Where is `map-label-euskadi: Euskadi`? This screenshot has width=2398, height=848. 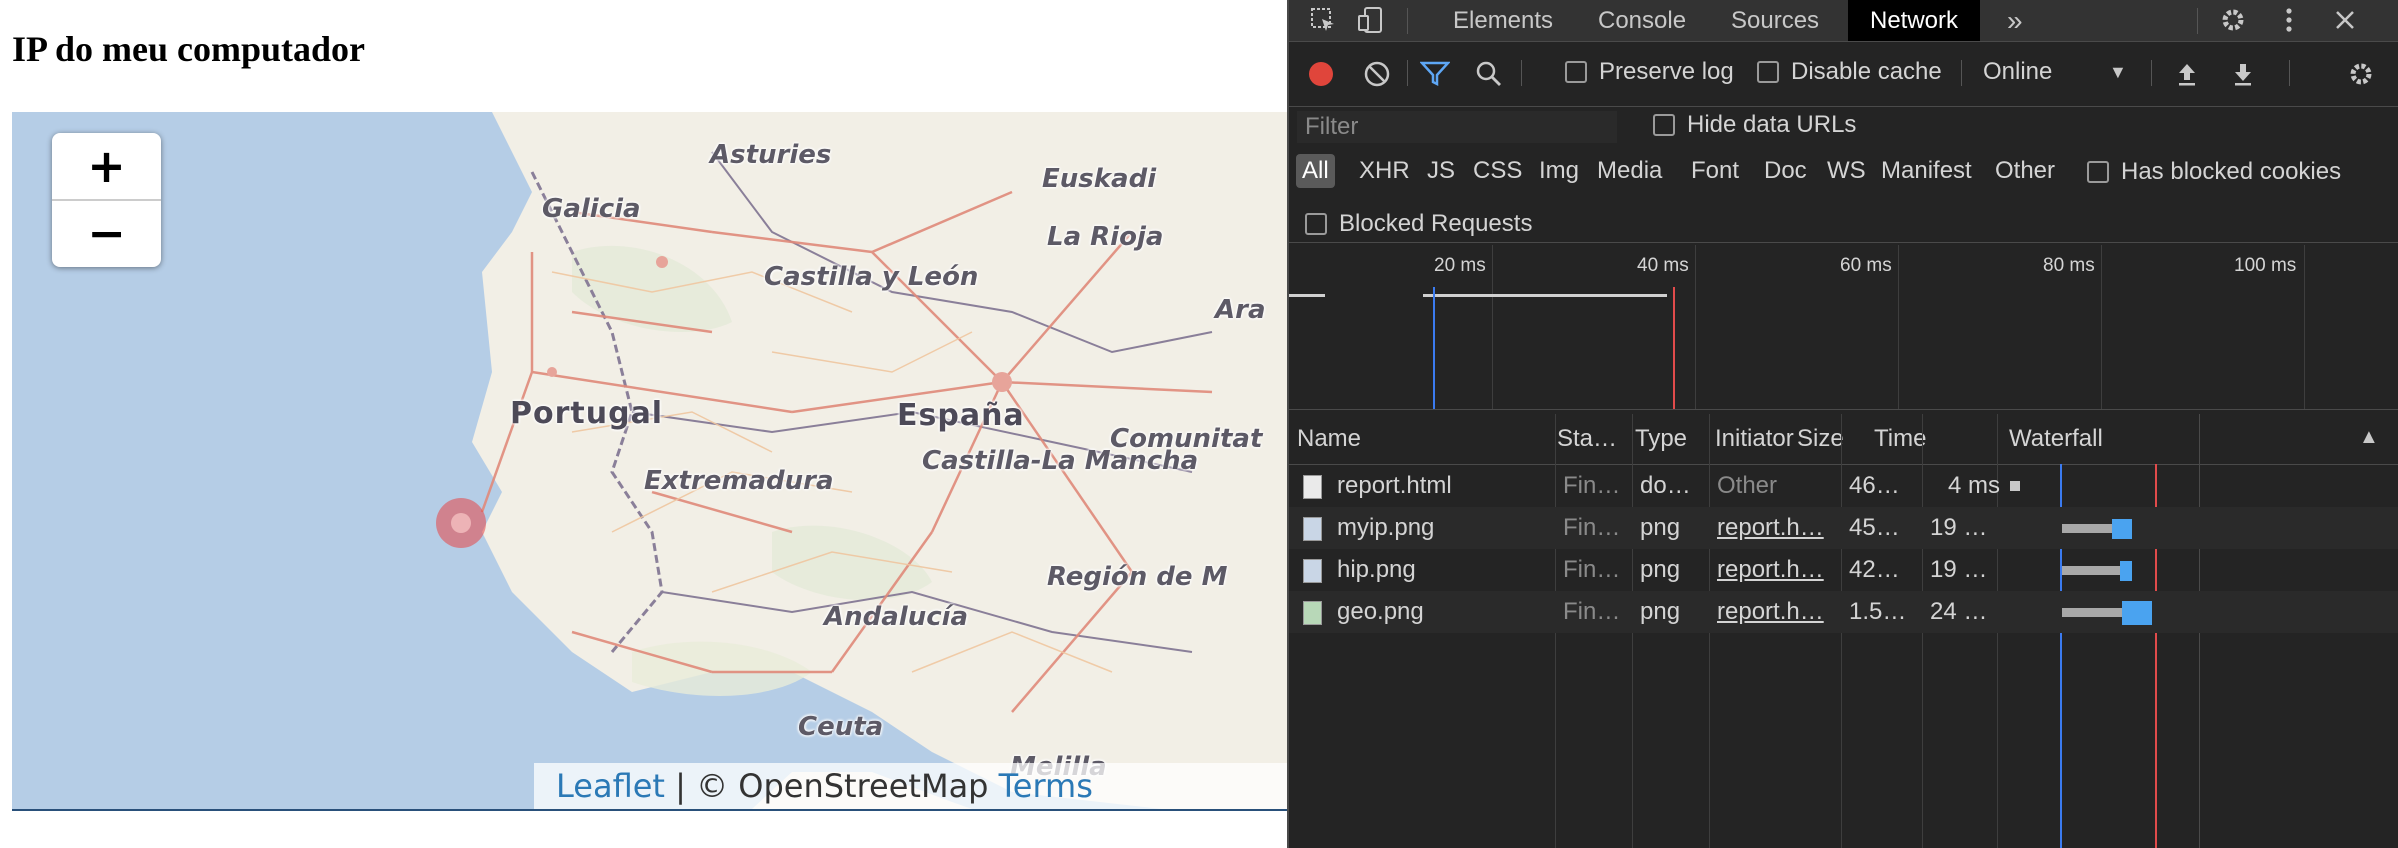
map-label-euskadi: Euskadi is located at coordinates (1099, 179).